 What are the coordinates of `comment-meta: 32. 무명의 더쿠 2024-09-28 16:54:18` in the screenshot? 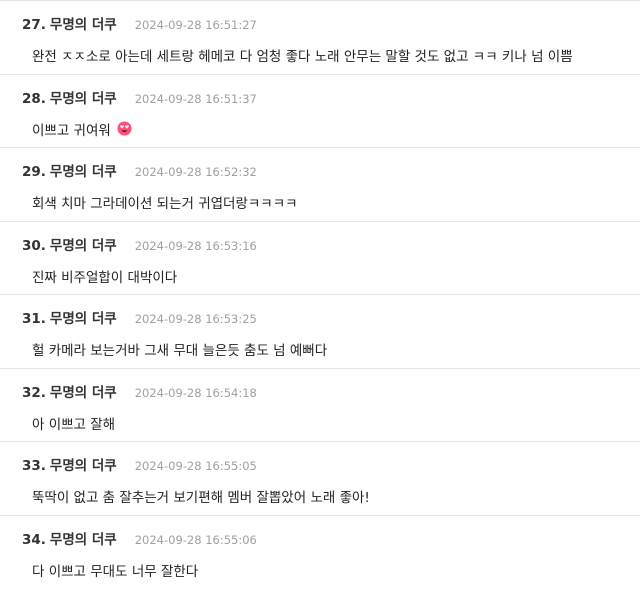 It's located at (139, 391).